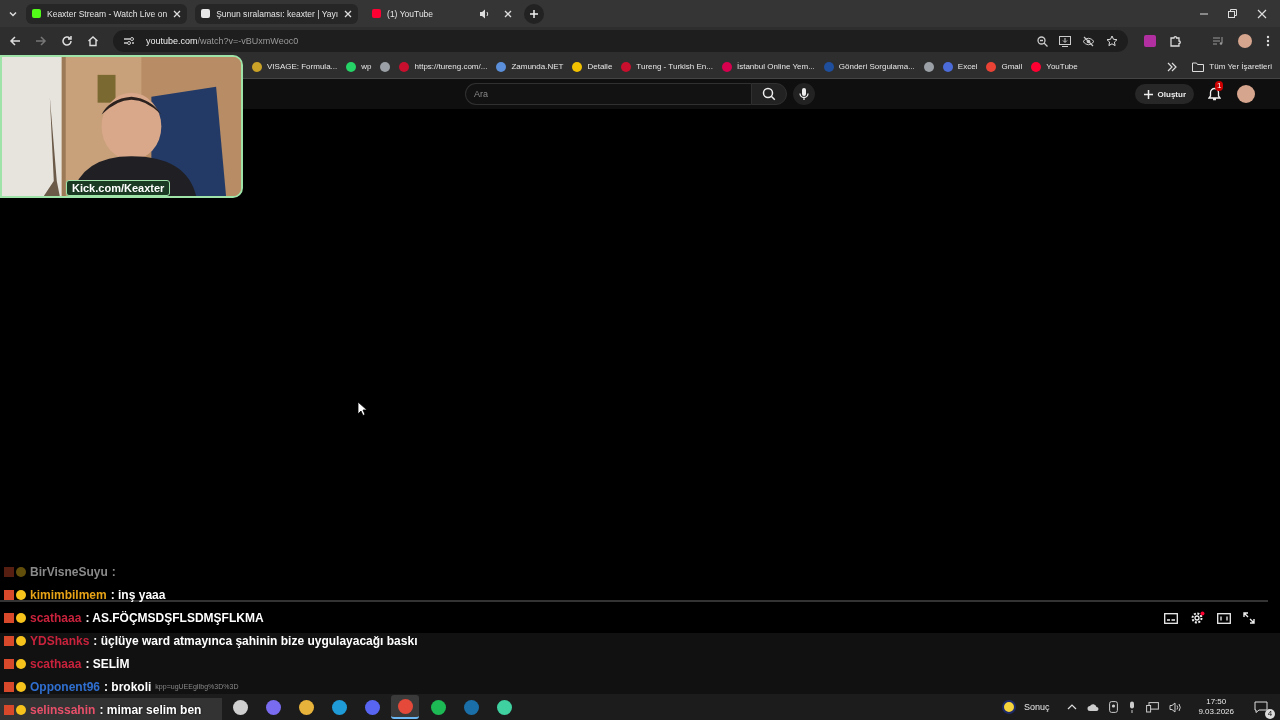  I want to click on chat-username: YDShanks, so click(60, 640).